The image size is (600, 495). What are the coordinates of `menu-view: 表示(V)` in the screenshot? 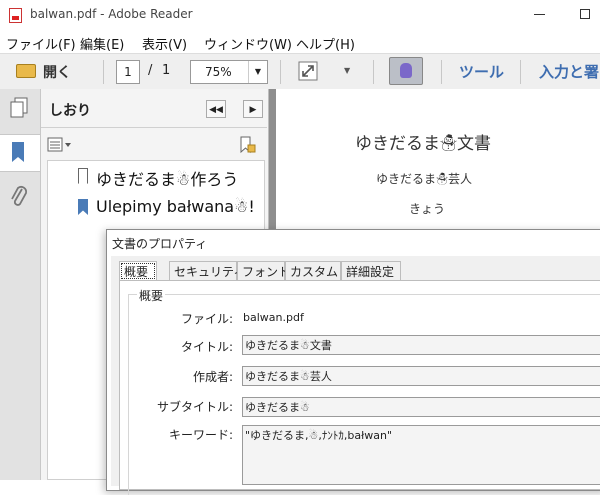 It's located at (164, 43).